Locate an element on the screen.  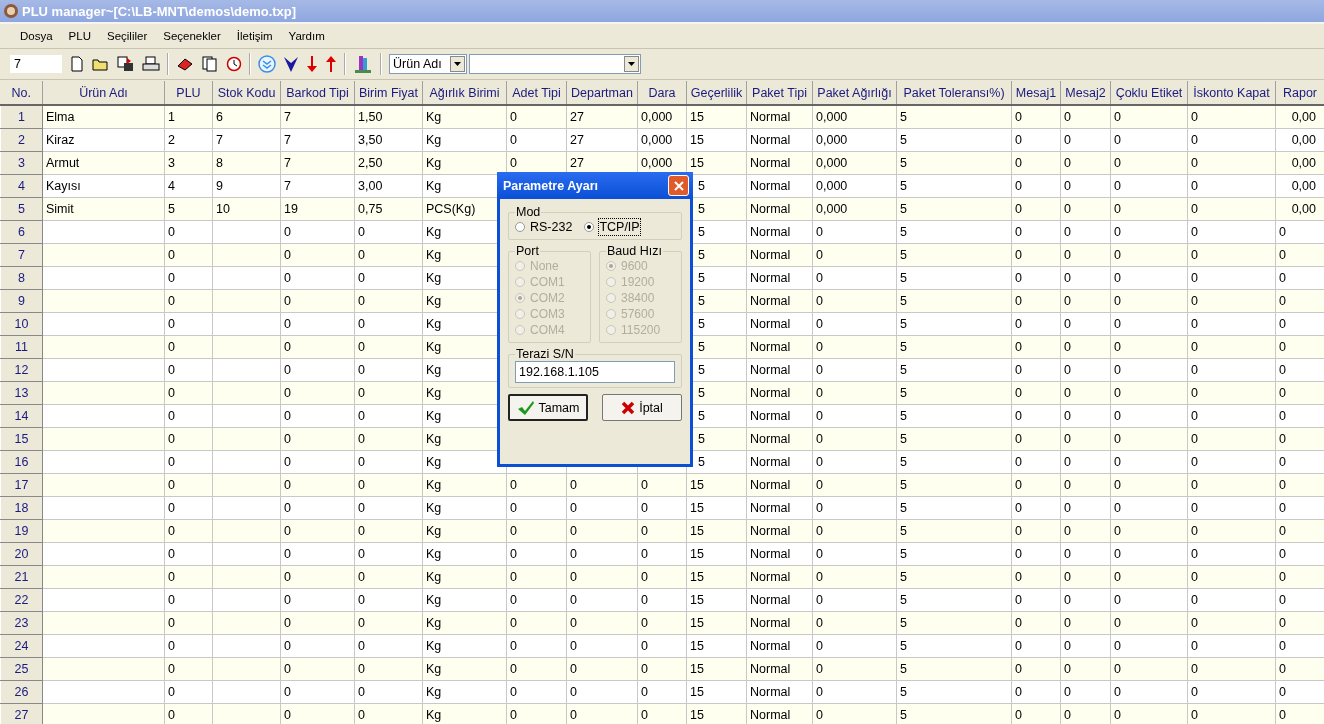
row-header: 24 is located at coordinates (21, 646).